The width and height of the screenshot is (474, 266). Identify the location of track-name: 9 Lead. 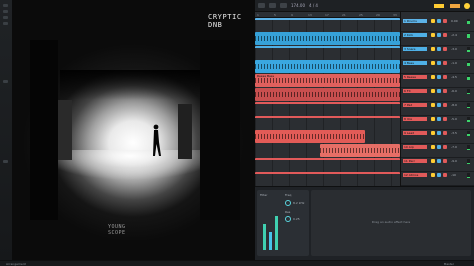
(415, 133).